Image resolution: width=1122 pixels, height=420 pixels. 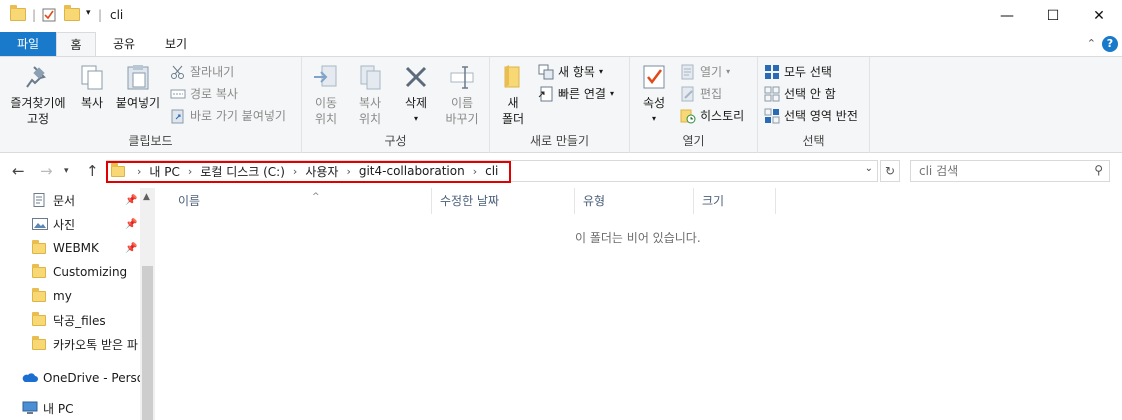 I want to click on edit-label: 편집, so click(x=711, y=94).